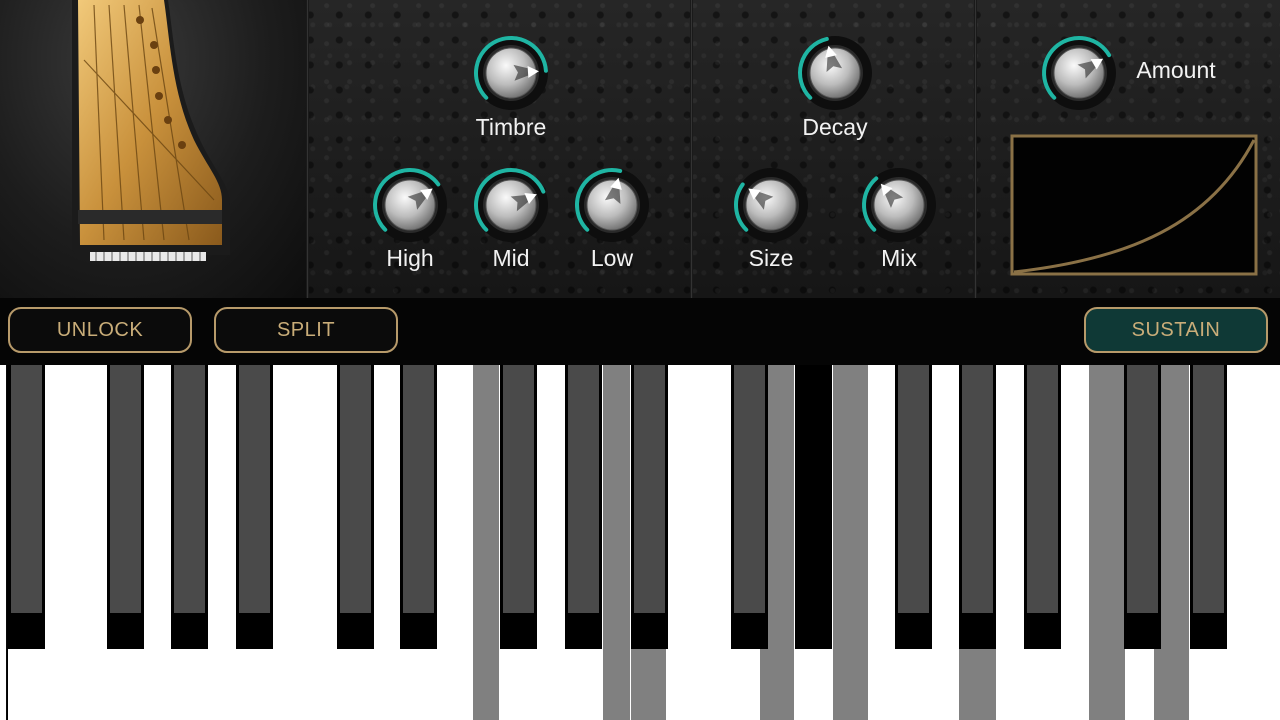 The image size is (1280, 720). I want to click on grand-piano-image, so click(151, 130).